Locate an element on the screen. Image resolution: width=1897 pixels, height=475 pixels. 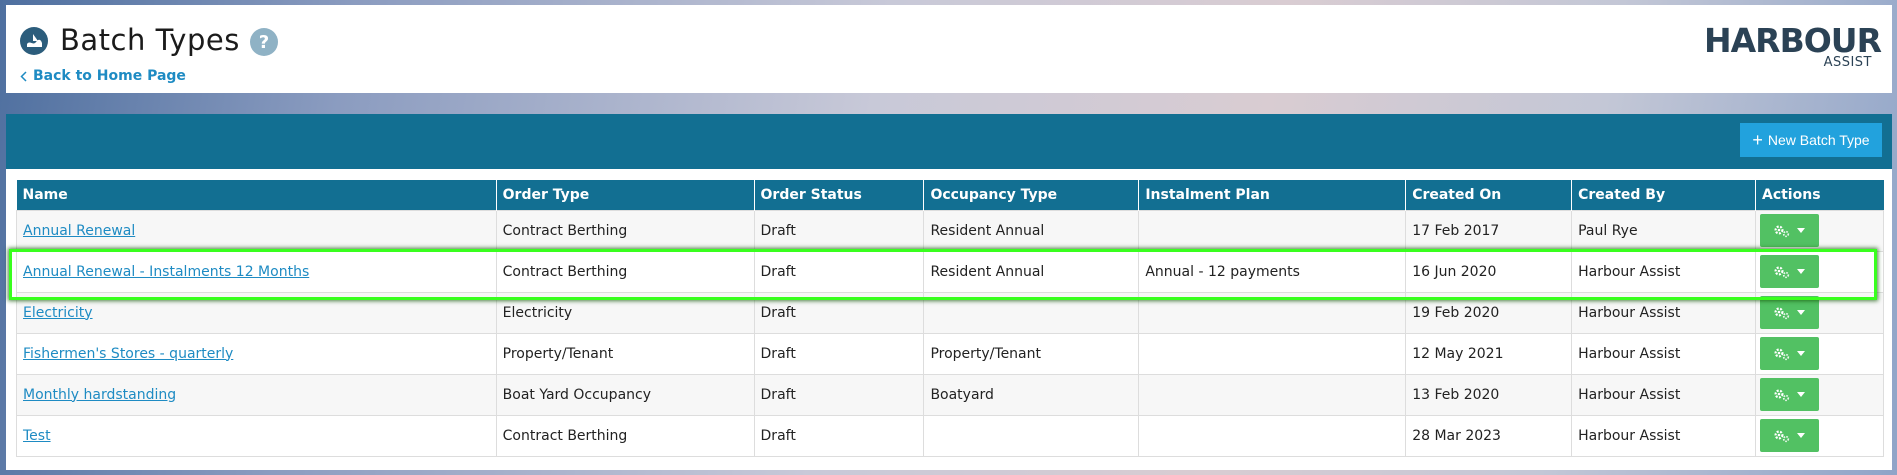
column-header-order-type: Order Type is located at coordinates (625, 195).